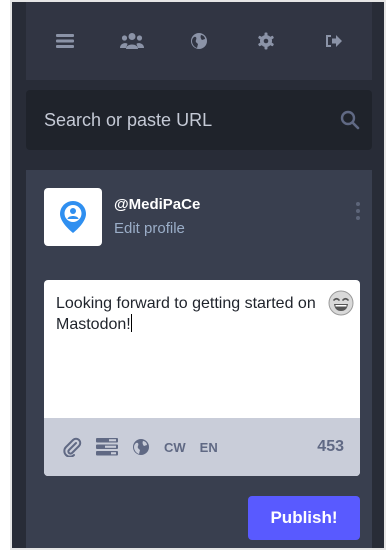  What do you see at coordinates (175, 447) in the screenshot?
I see `content-warning-button: CW` at bounding box center [175, 447].